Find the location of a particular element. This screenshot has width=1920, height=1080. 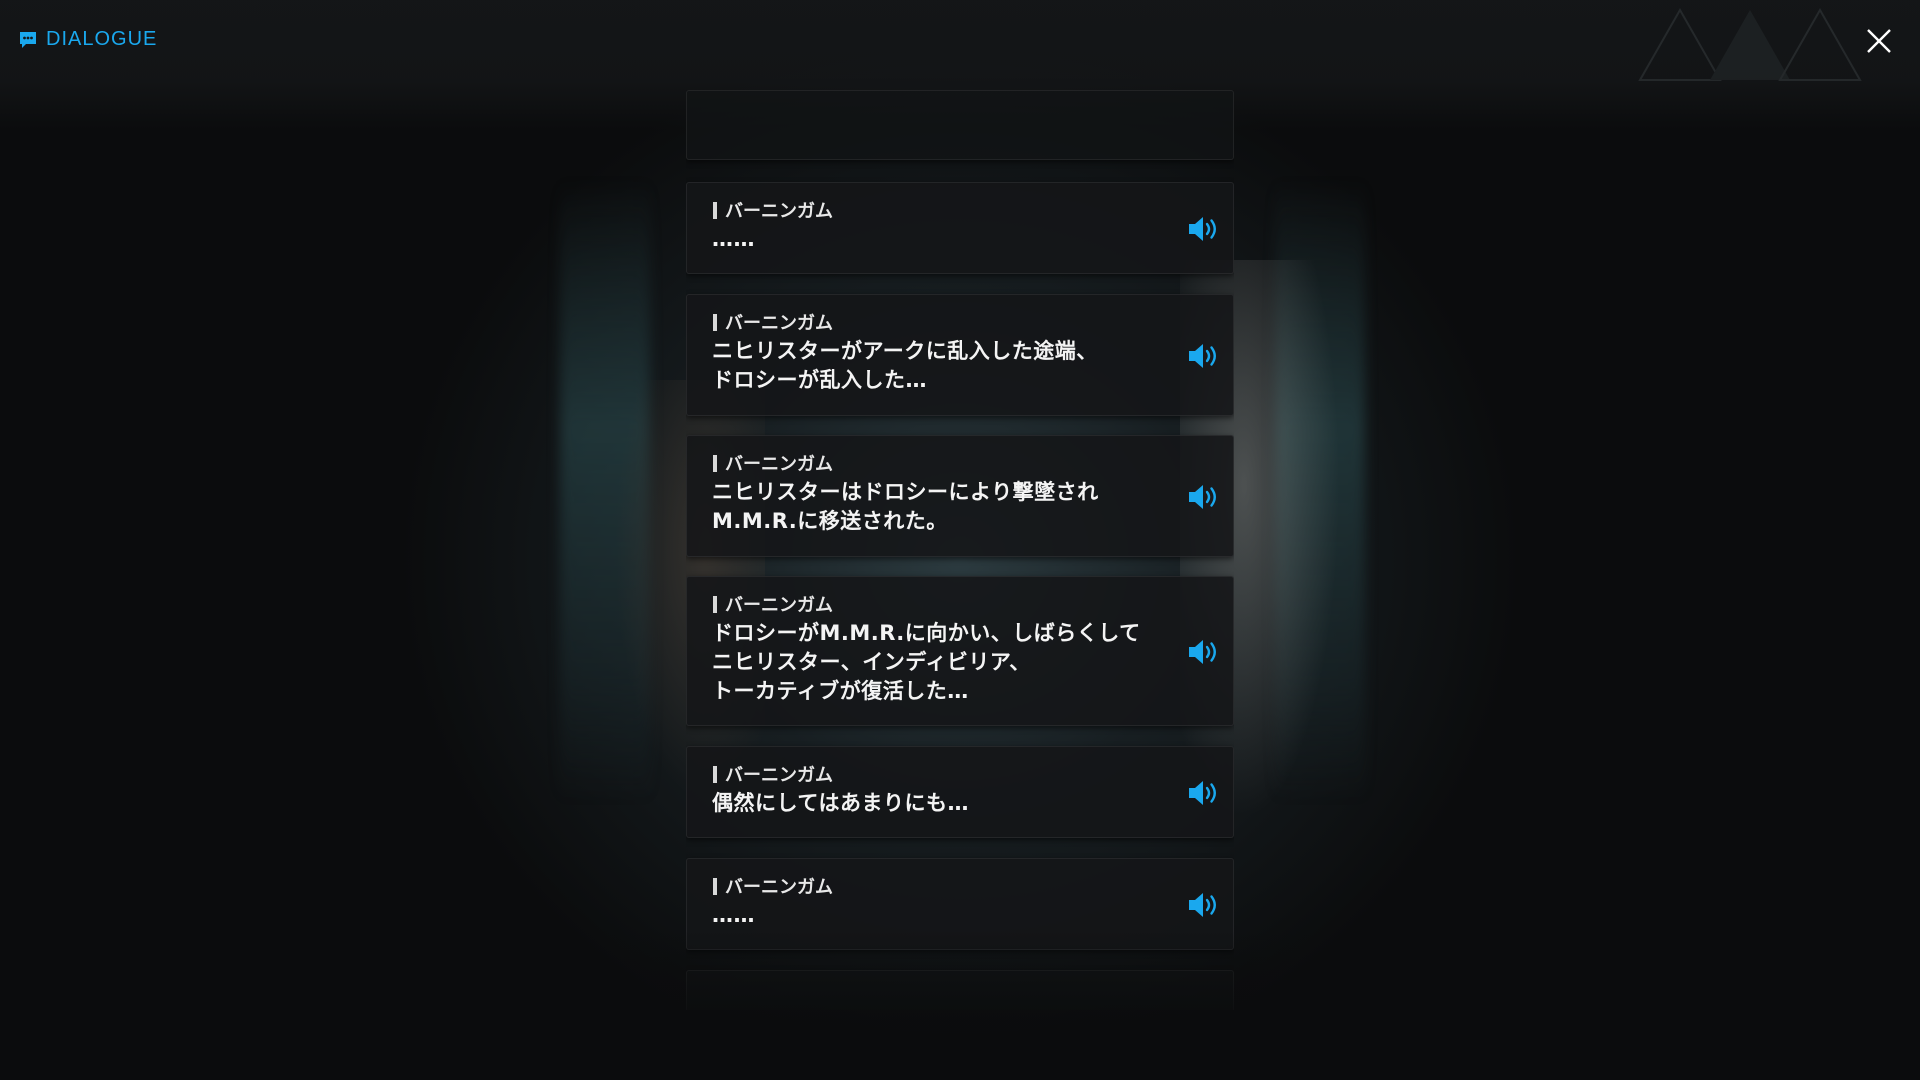

close-icon is located at coordinates (1879, 41).